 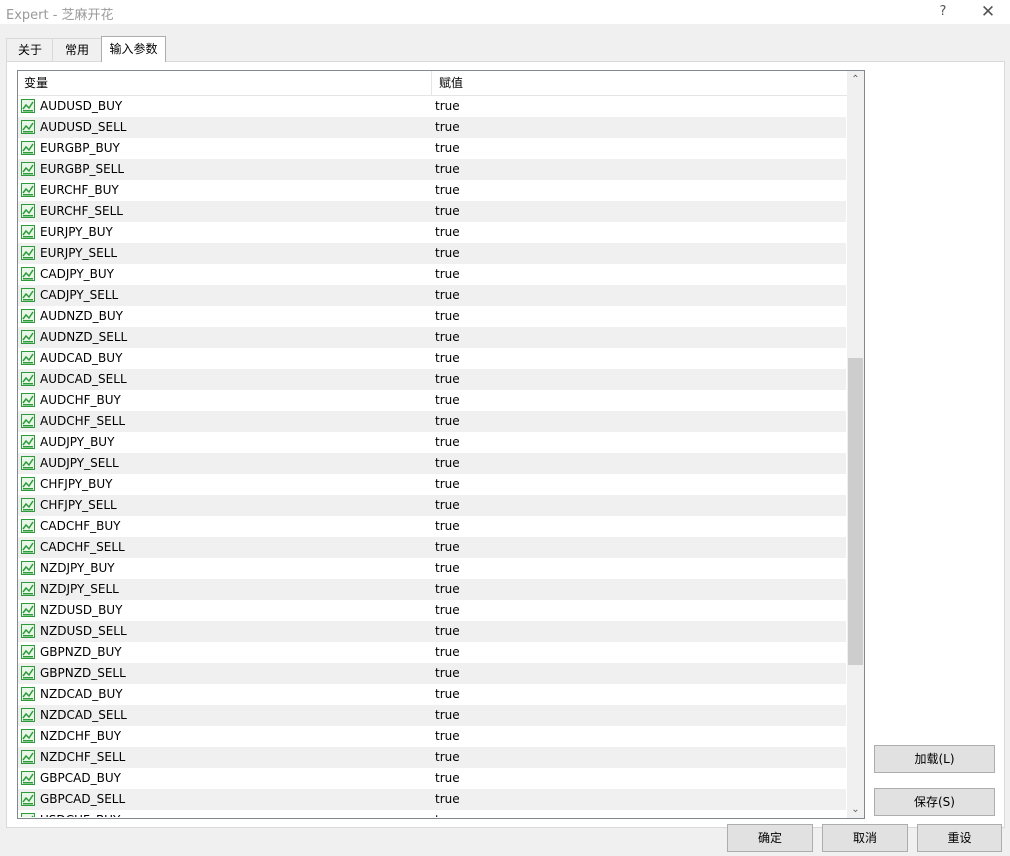 I want to click on tab-common: 常用, so click(x=77, y=50).